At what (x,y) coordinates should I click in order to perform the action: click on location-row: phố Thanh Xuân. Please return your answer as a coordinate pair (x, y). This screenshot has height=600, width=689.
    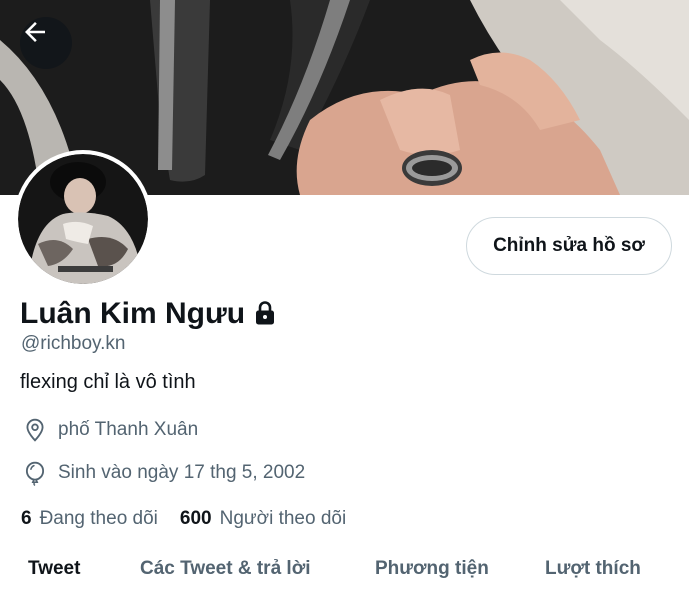
    Looking at the image, I should click on (110, 430).